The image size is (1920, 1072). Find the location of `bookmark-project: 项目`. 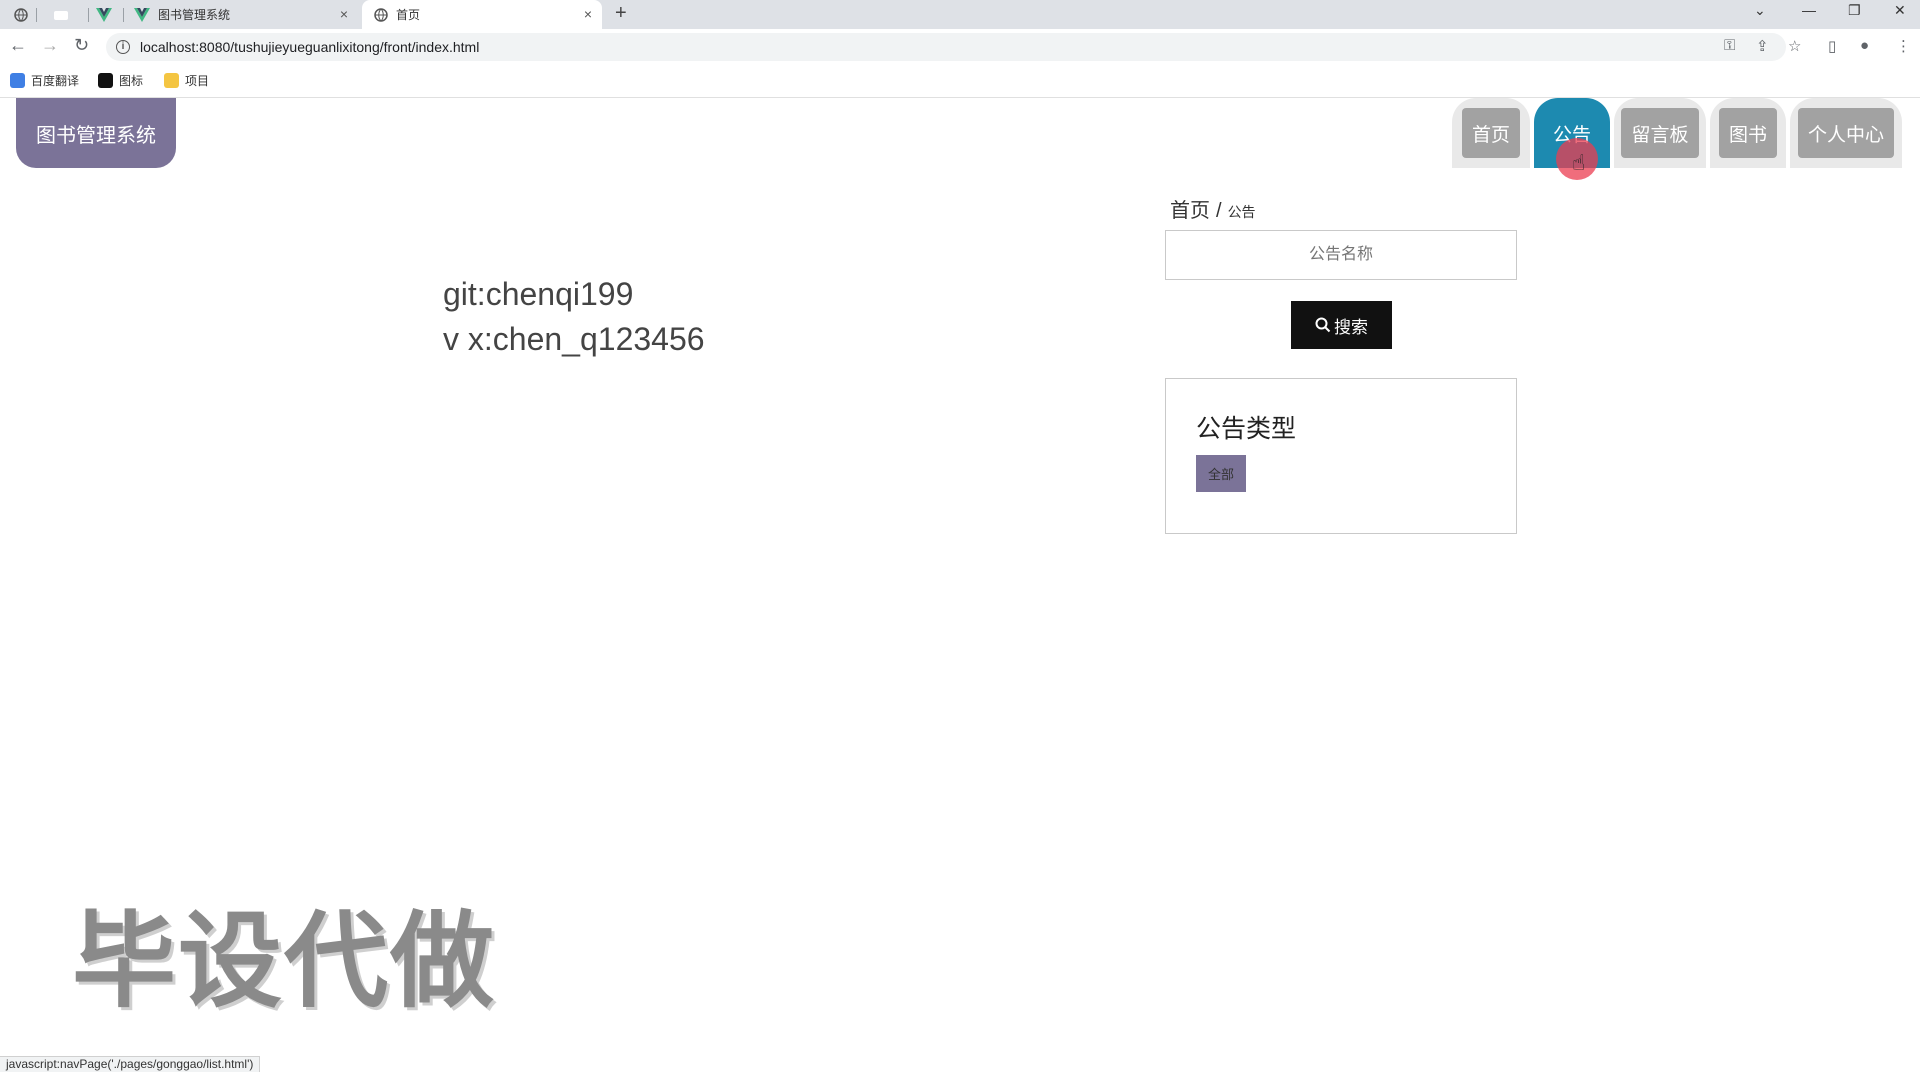

bookmark-project: 项目 is located at coordinates (186, 80).